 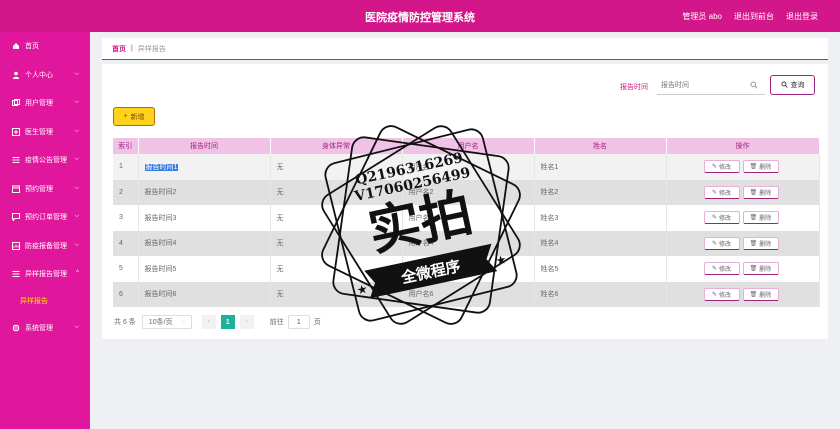 What do you see at coordinates (15, 274) in the screenshot?
I see `menu-icon` at bounding box center [15, 274].